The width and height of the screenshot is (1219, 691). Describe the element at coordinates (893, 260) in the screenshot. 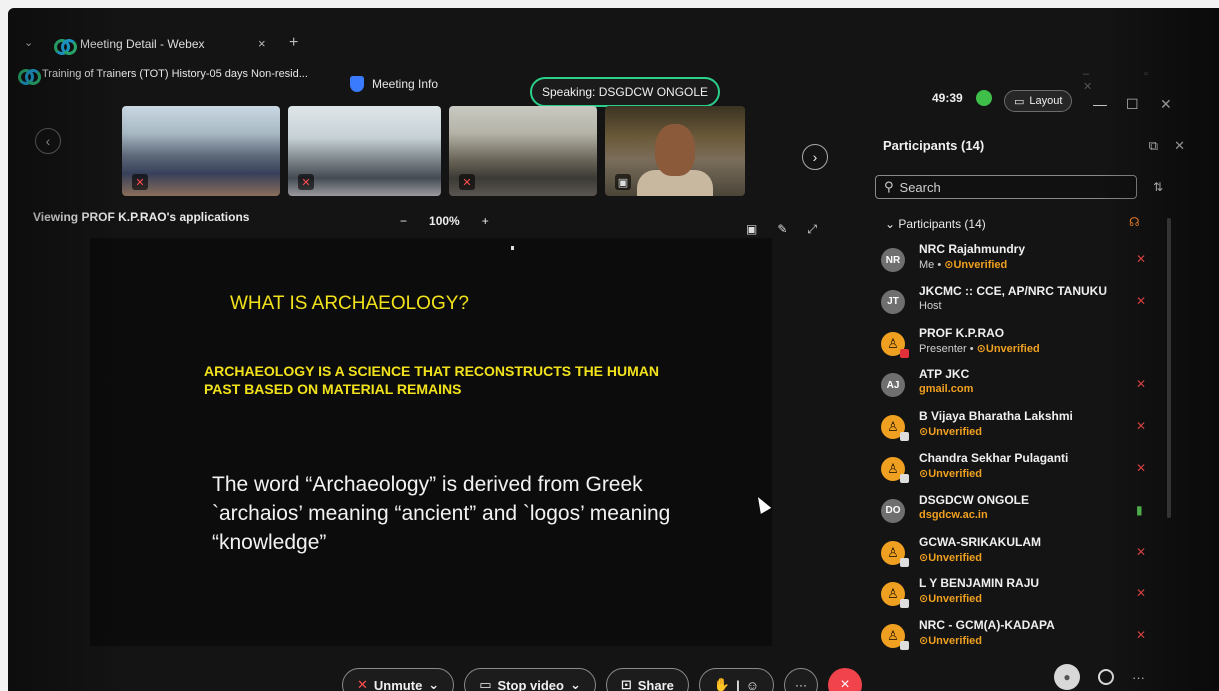

I see `avatar-initials: NR` at that location.